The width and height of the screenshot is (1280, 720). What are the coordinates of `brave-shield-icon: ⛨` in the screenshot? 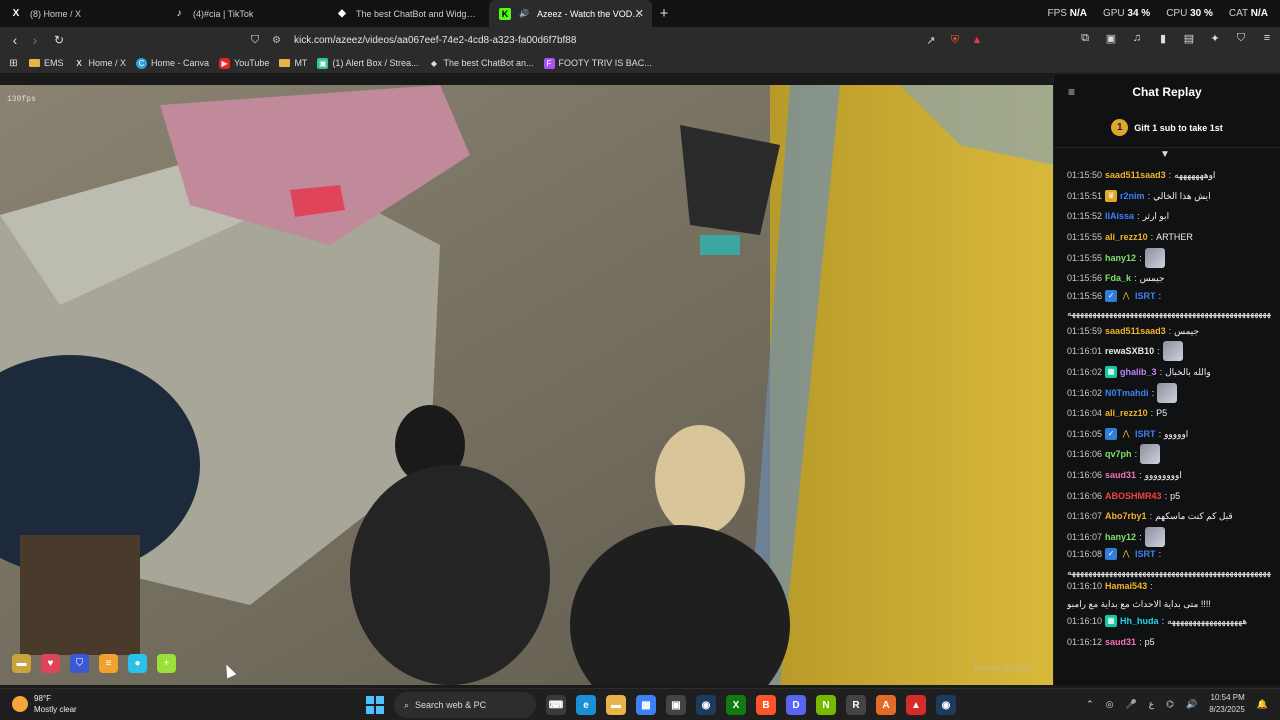 It's located at (955, 40).